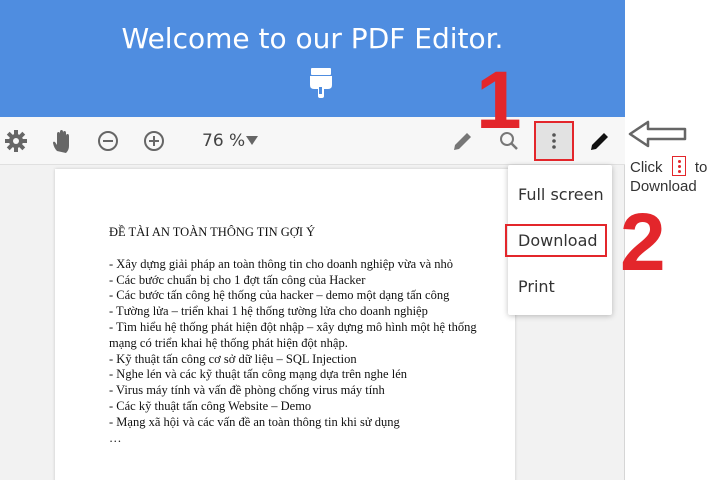  I want to click on hint-to-text: to, so click(701, 167).